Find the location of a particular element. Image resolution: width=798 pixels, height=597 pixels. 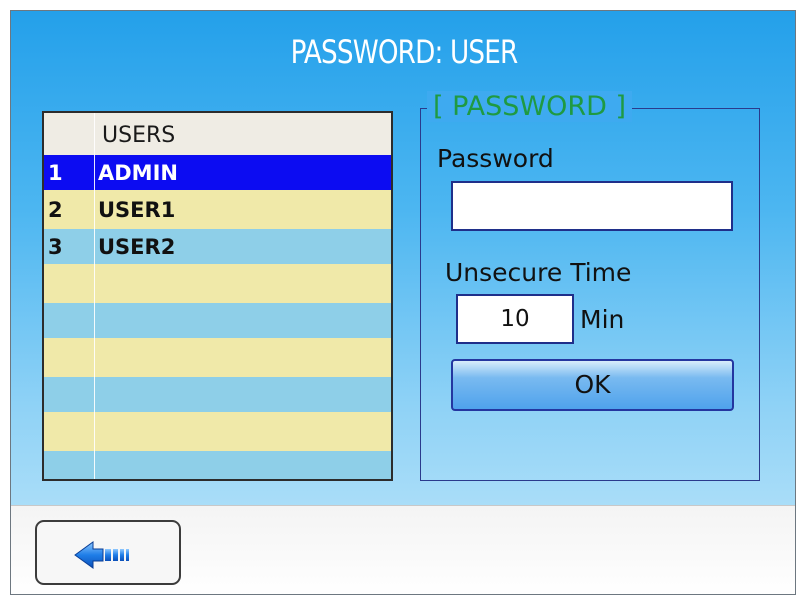

password-label: Password is located at coordinates (495, 158).